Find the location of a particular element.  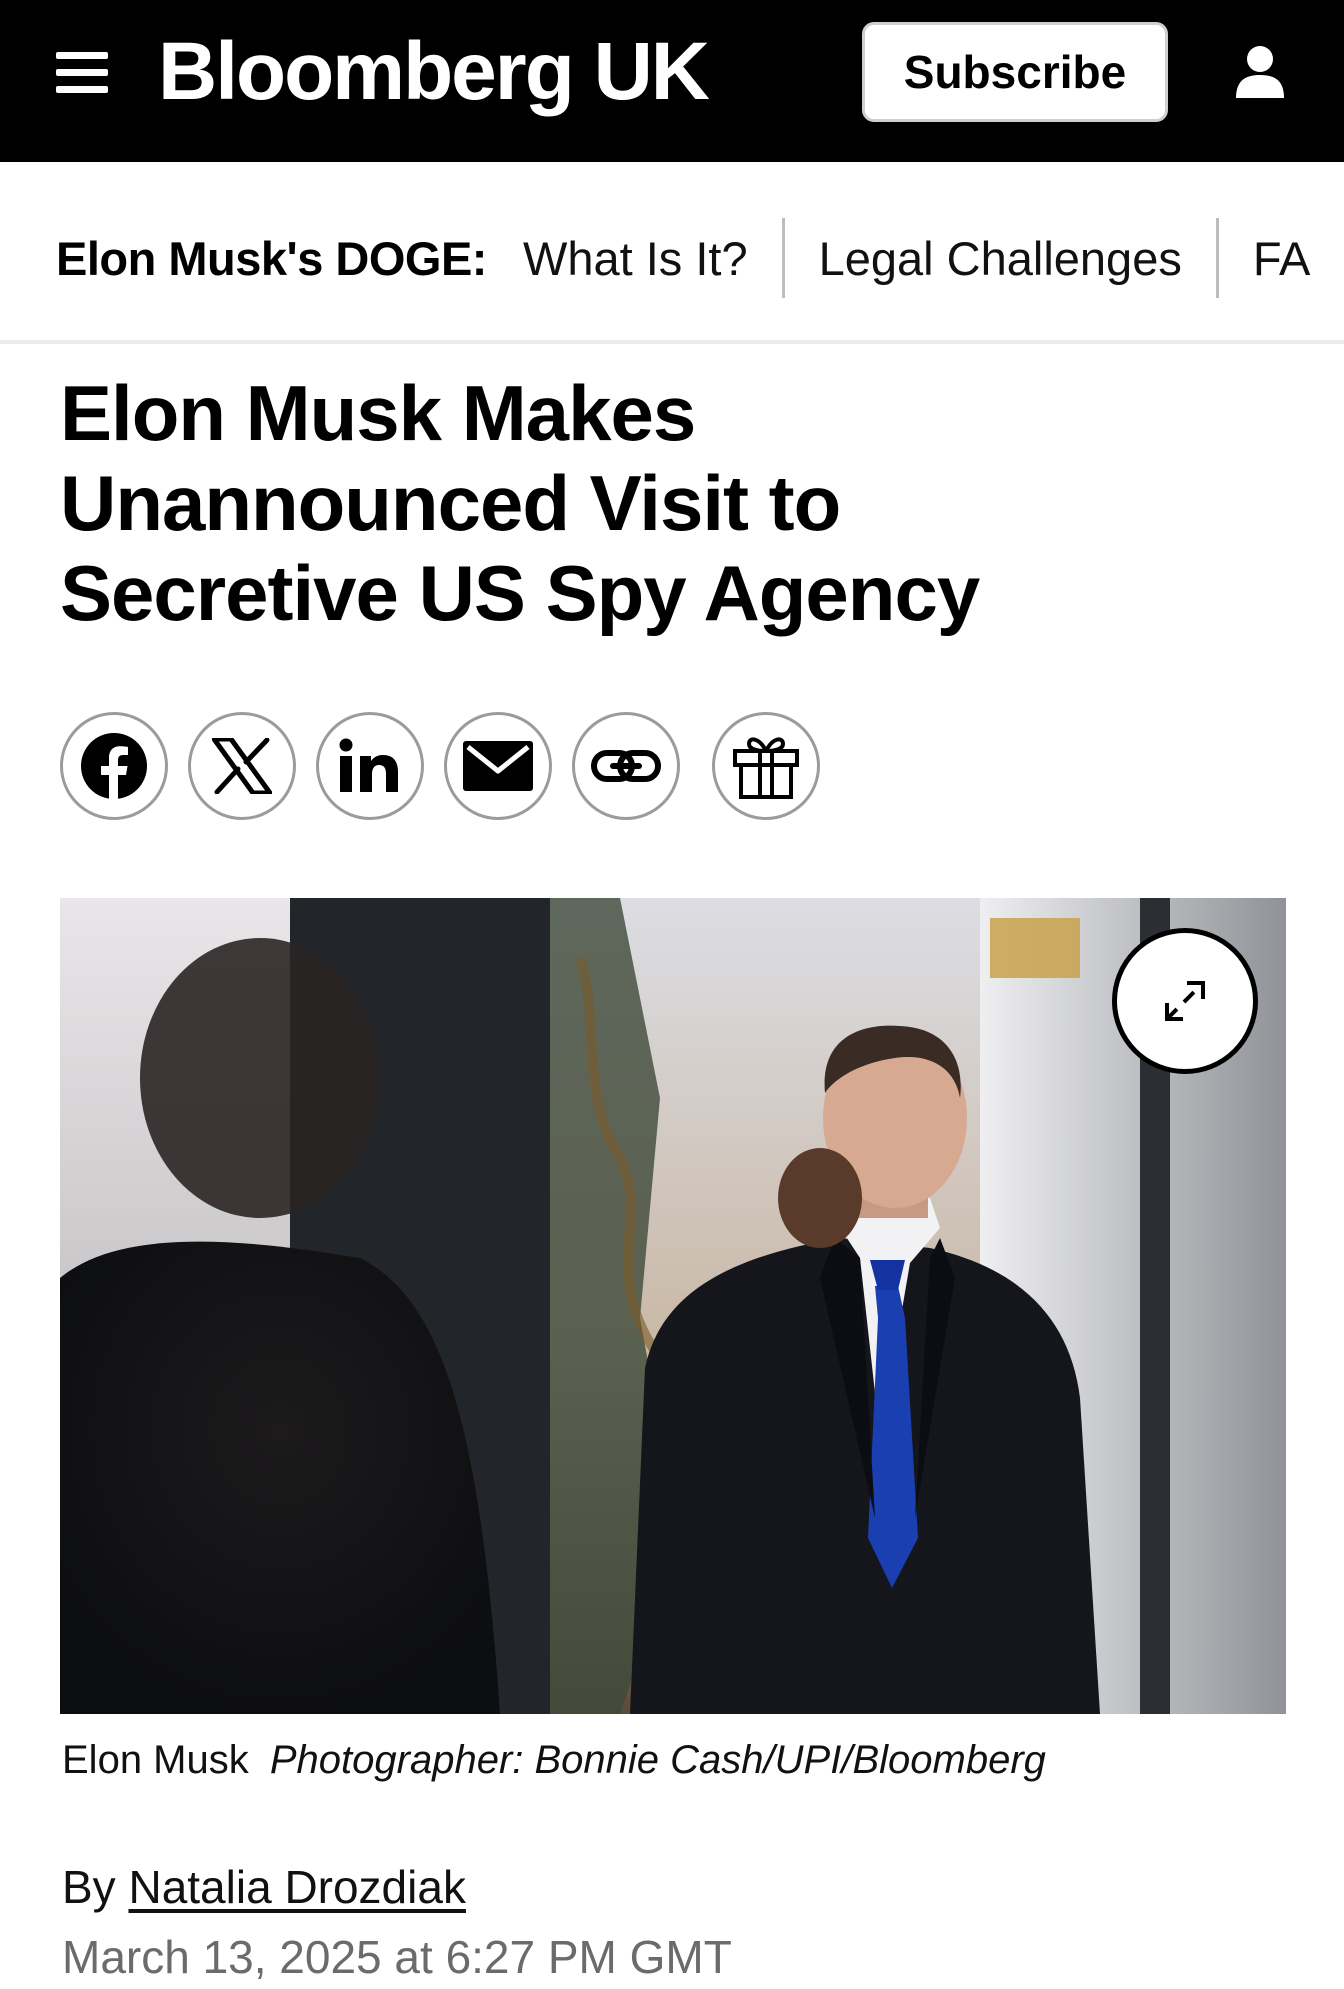

author-link: Natalia Drozdiak is located at coordinates (296, 1887).